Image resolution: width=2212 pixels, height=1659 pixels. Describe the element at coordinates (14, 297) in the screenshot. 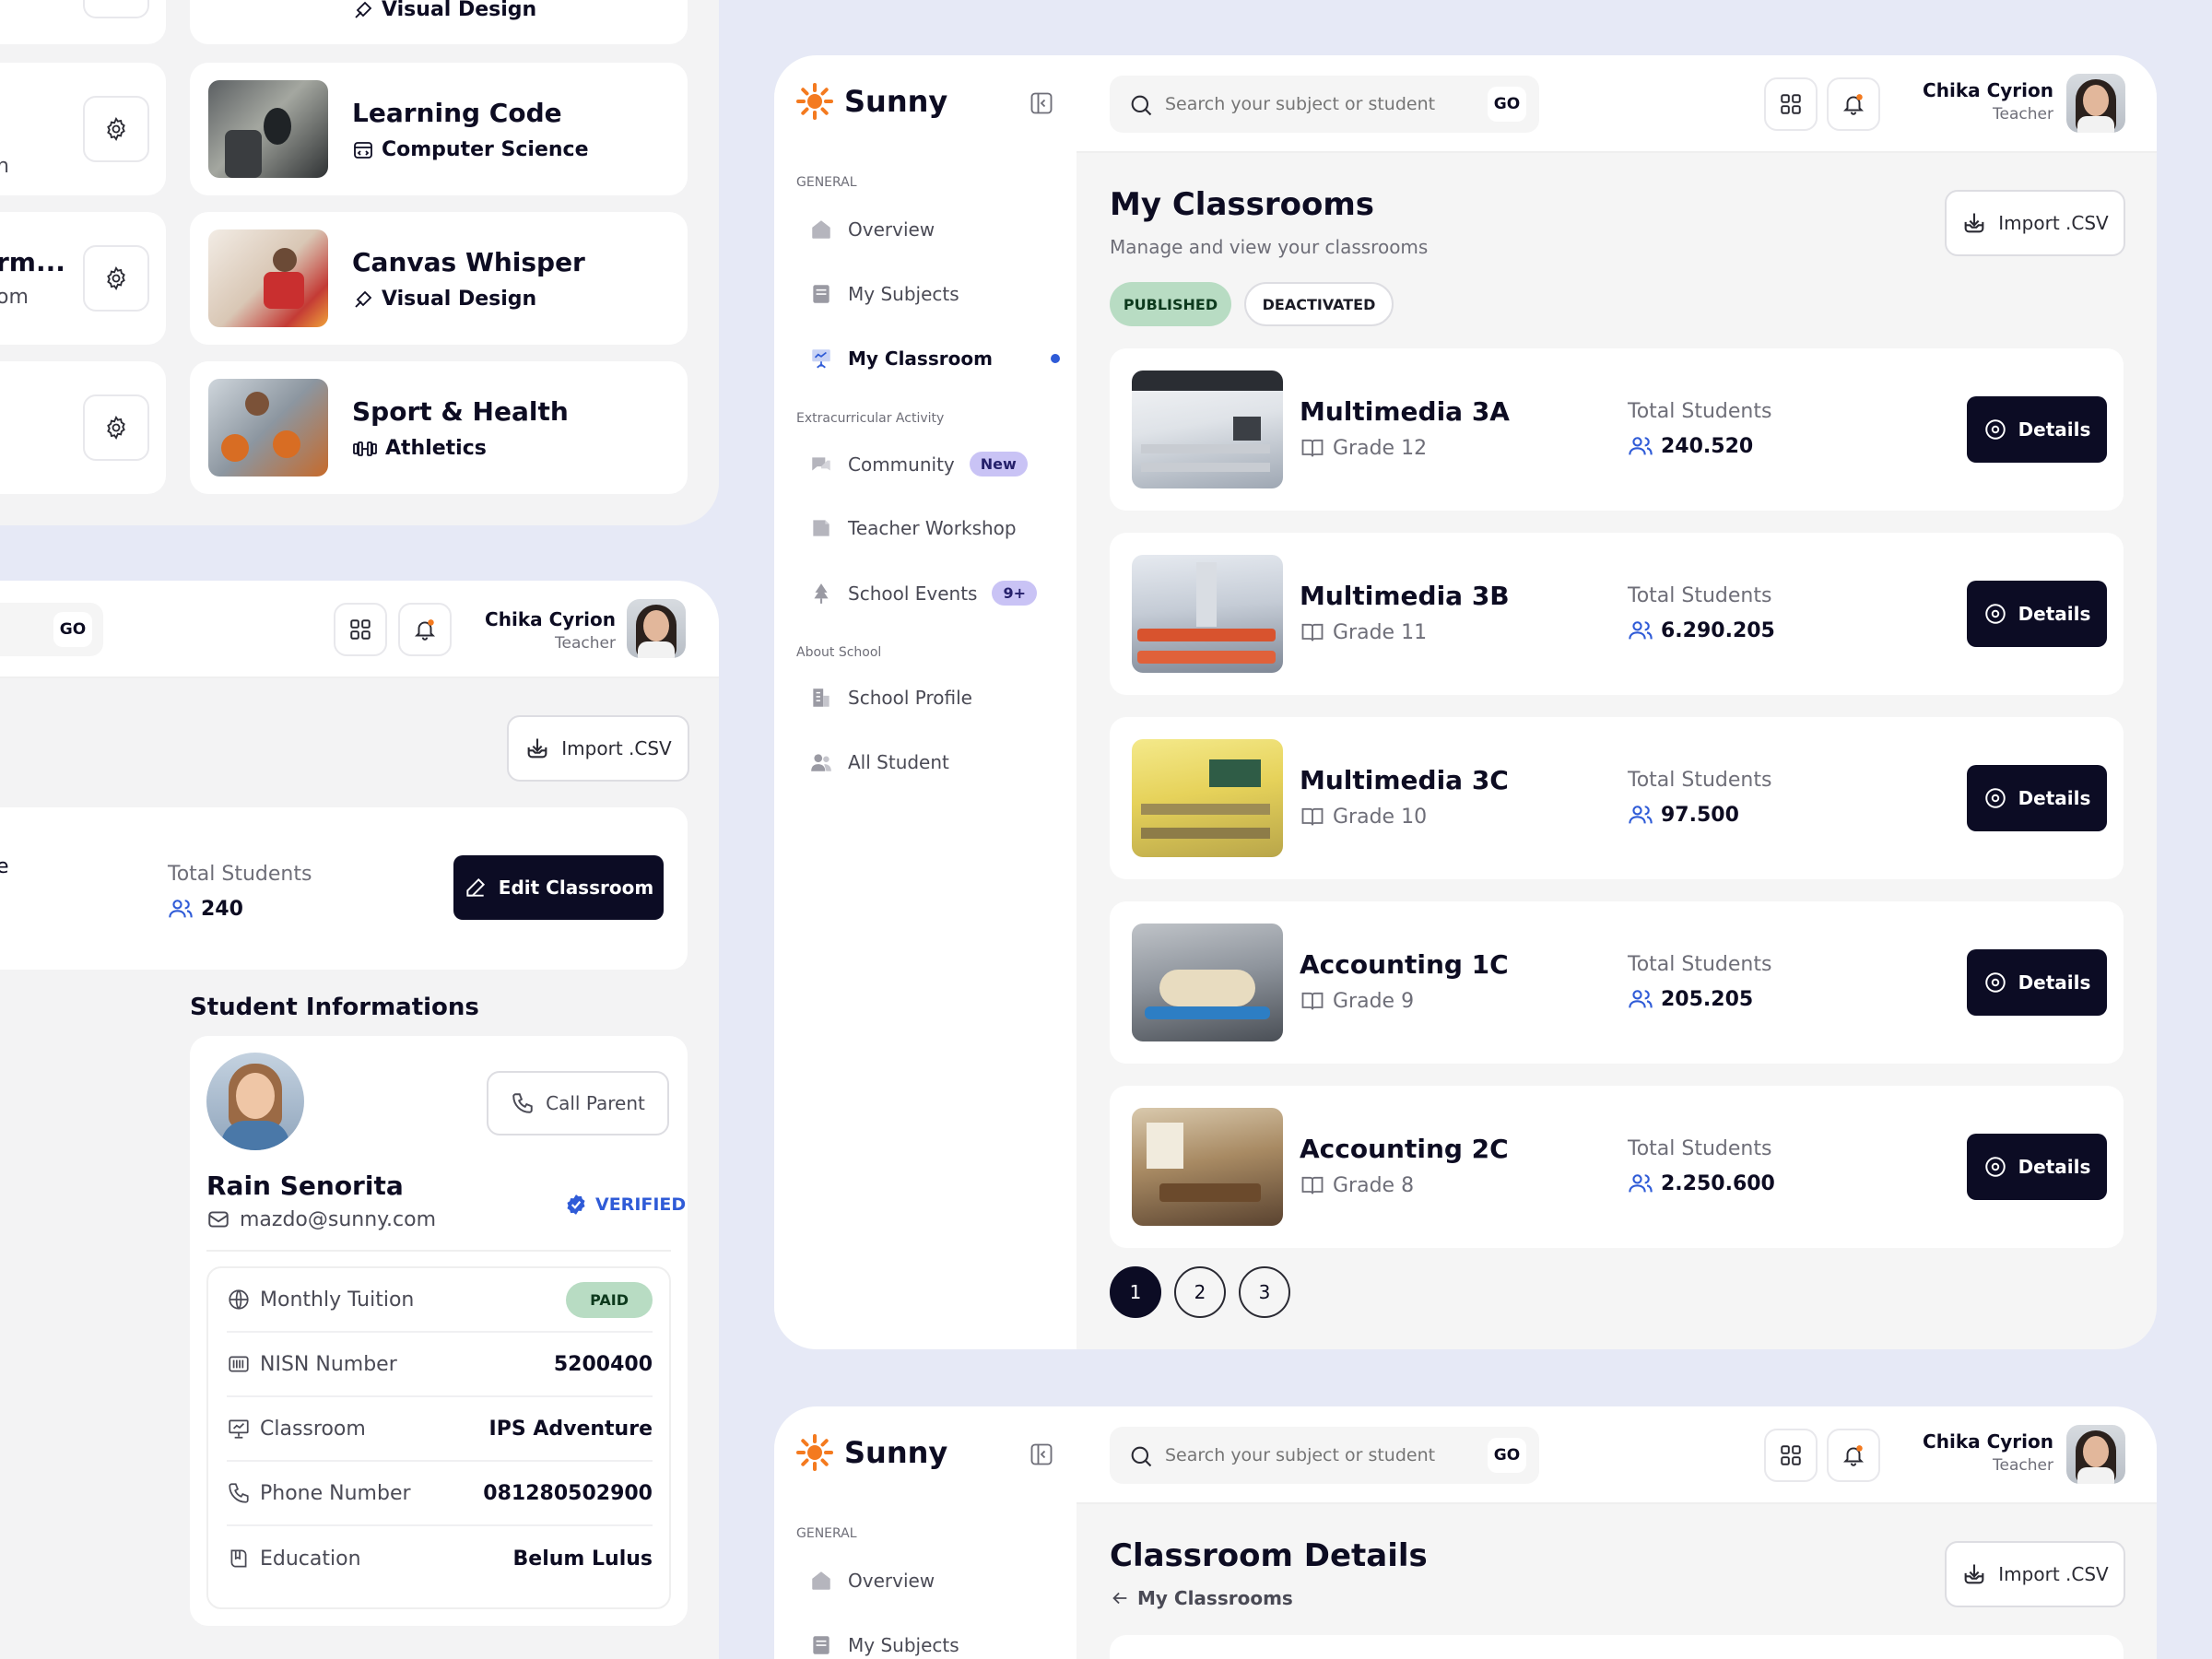

I see `subject-manage-text: om` at that location.